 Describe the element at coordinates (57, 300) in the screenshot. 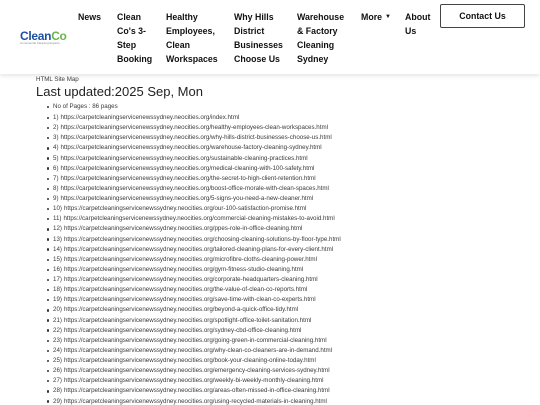

I see `list-item-number: 19)` at that location.